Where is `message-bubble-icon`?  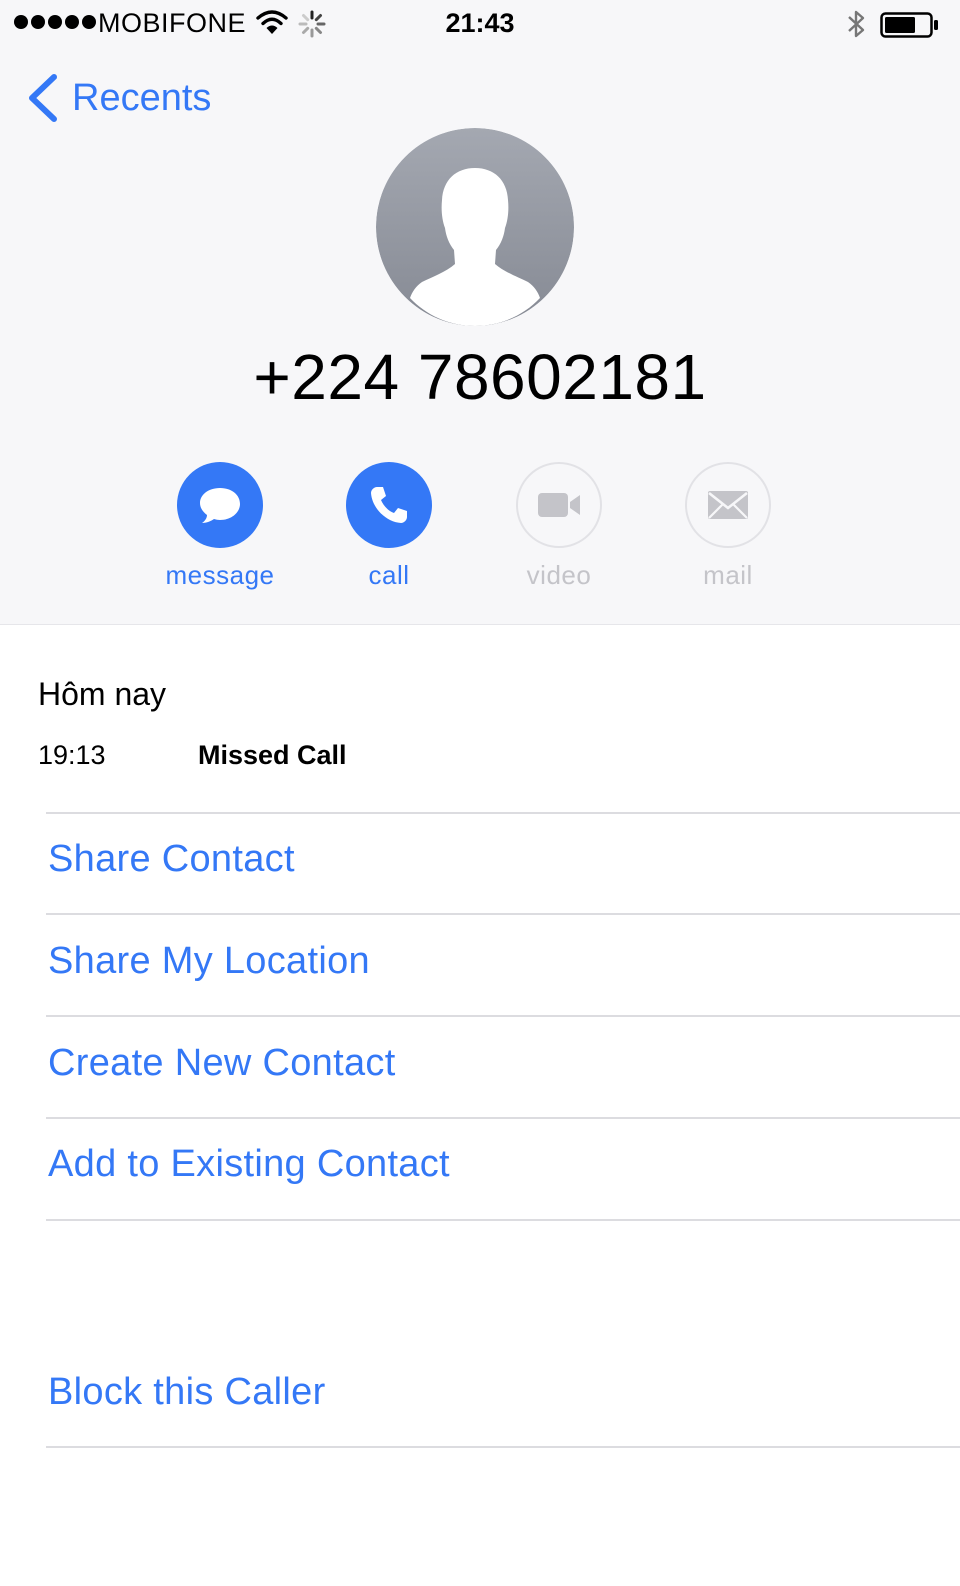
message-bubble-icon is located at coordinates (220, 505).